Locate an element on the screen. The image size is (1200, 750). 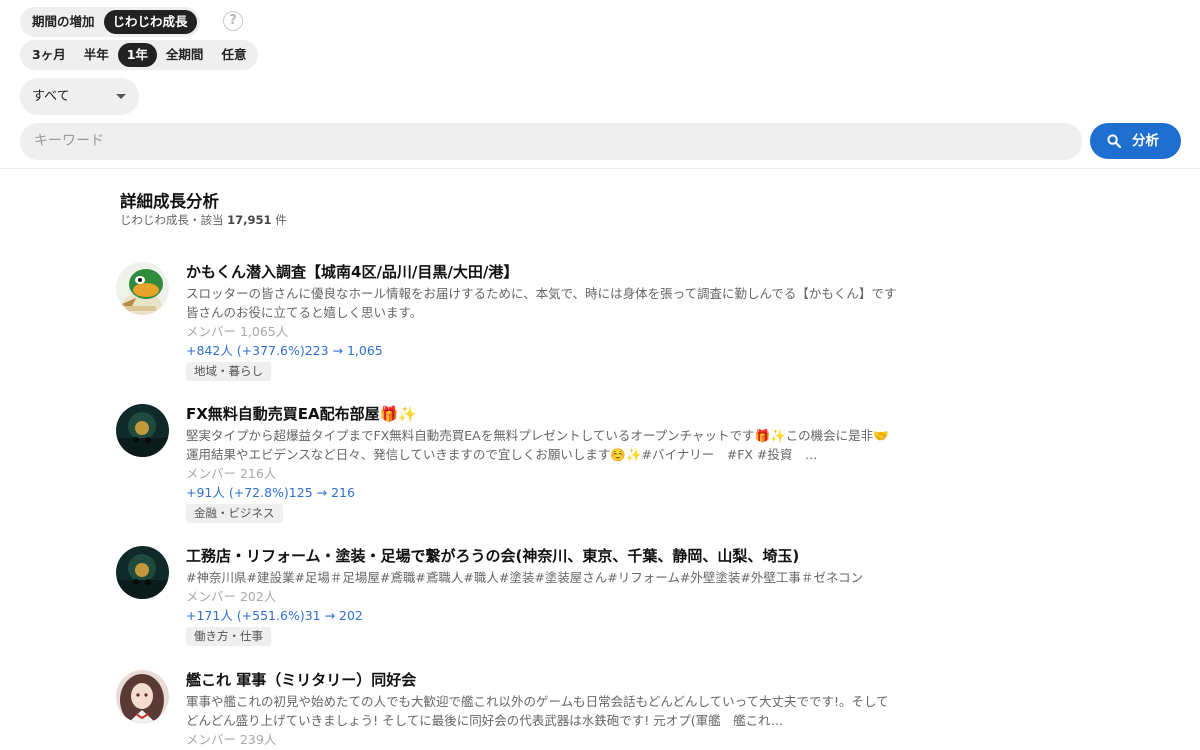
item-members: メンバー 202人 is located at coordinates (231, 596).